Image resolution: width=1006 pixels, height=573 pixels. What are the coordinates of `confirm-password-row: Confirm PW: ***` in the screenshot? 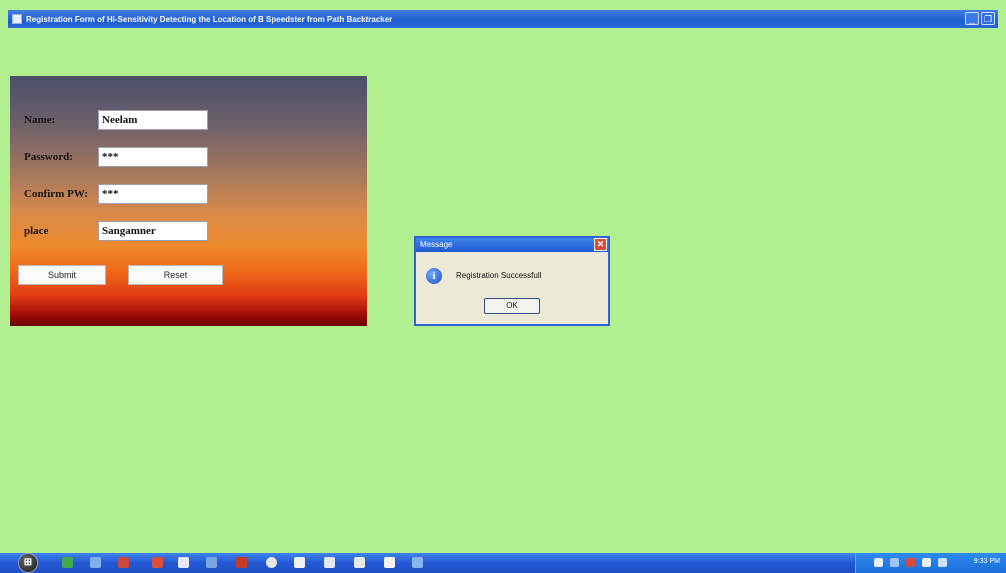 It's located at (116, 194).